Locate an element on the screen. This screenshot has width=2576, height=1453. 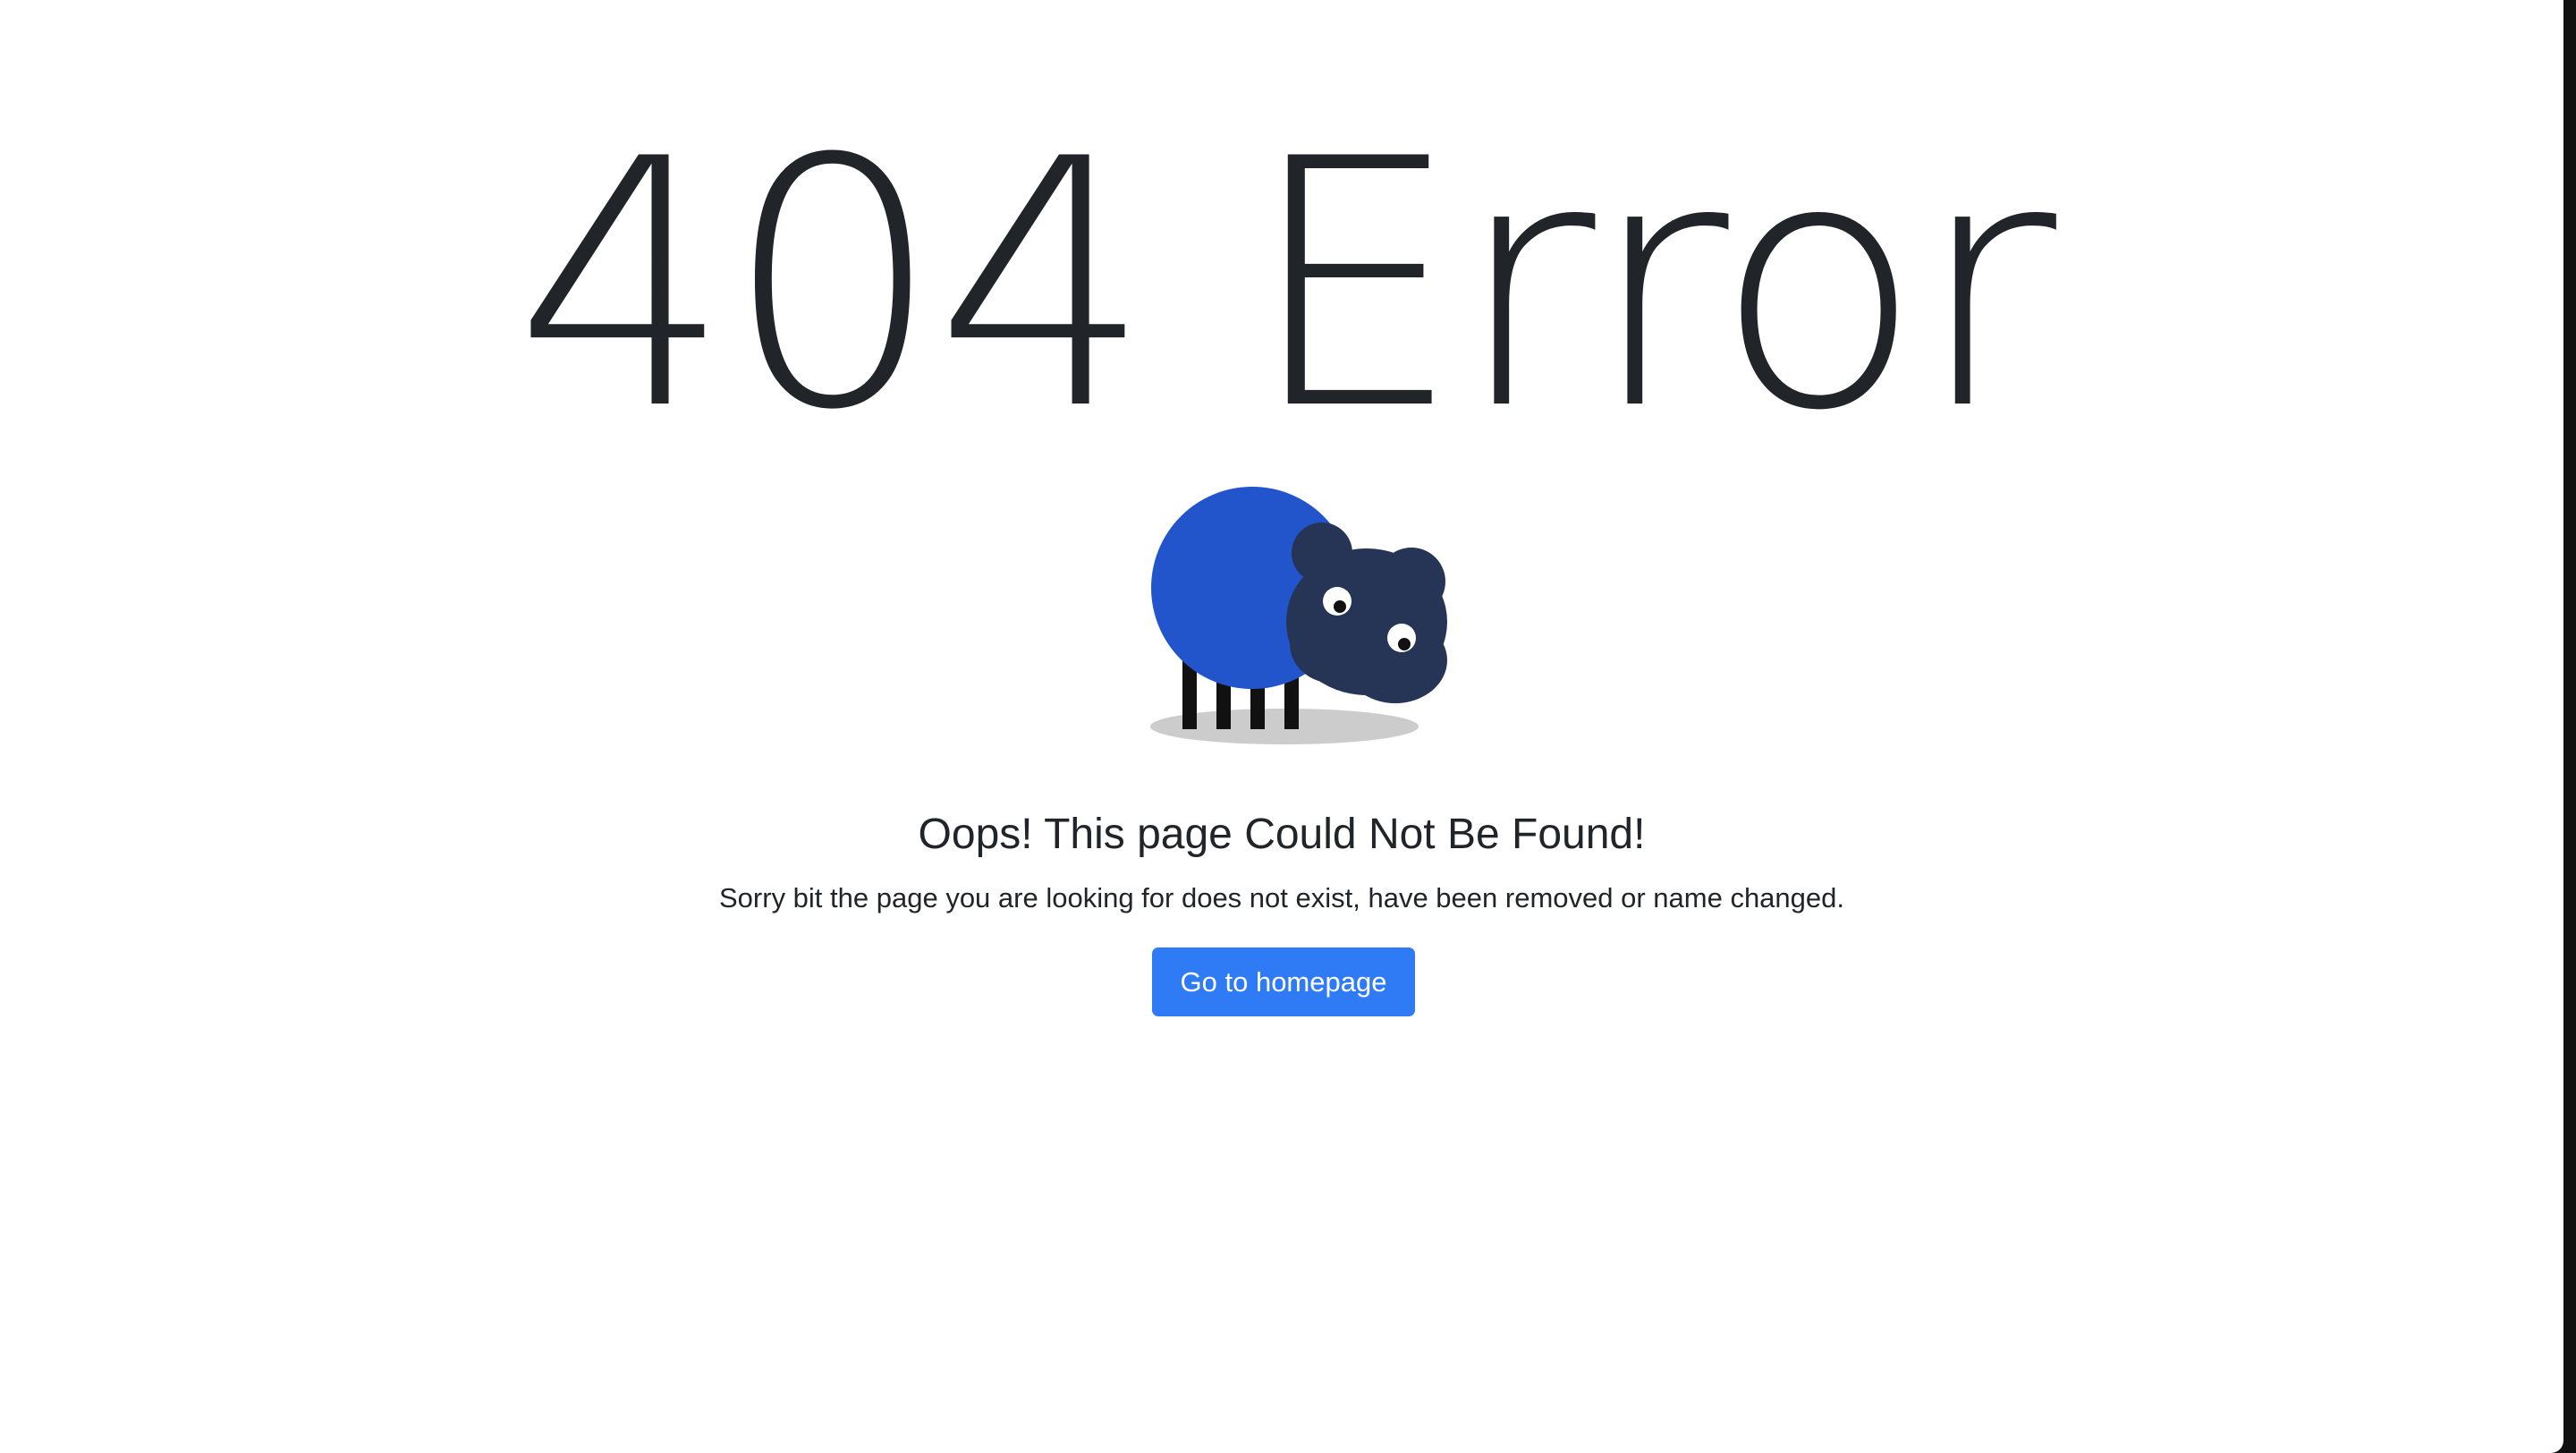
error-heading: Oops! This page Could Not Be Found! is located at coordinates (1282, 834).